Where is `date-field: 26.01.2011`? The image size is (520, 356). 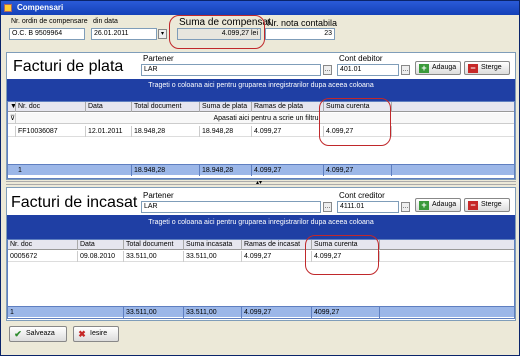
date-field: 26.01.2011 is located at coordinates (124, 34).